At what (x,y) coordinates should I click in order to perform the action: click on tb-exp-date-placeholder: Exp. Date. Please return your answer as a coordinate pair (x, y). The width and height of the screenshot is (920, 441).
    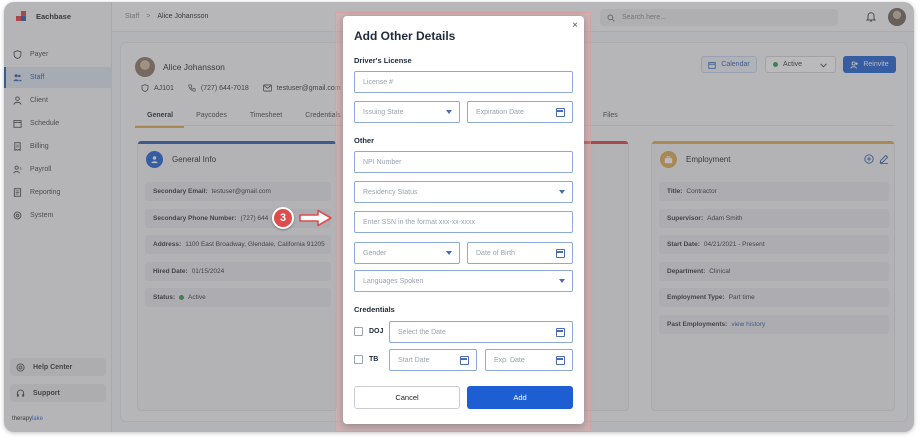
    Looking at the image, I should click on (509, 360).